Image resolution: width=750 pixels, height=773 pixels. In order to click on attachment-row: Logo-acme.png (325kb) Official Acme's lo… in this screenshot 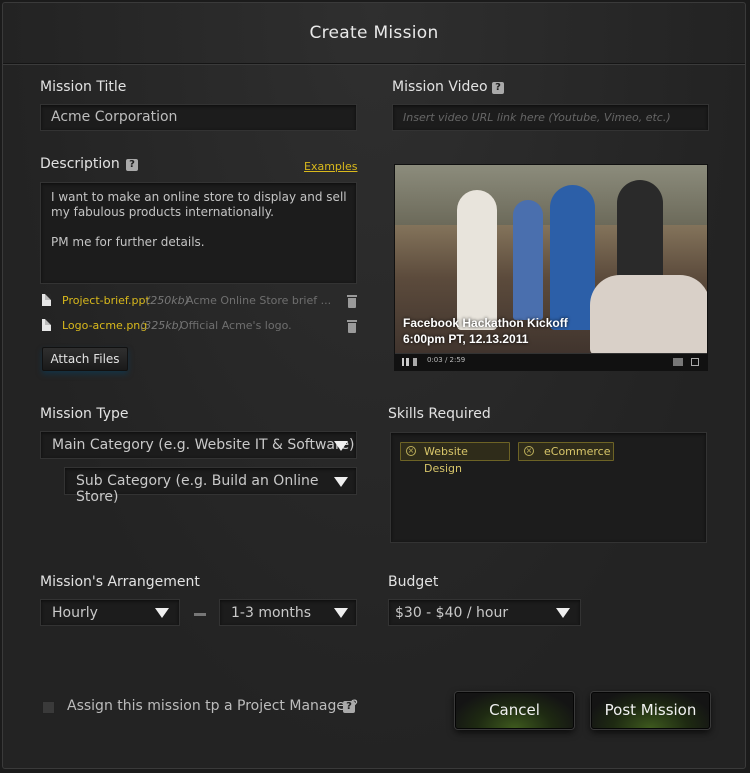, I will do `click(200, 327)`.